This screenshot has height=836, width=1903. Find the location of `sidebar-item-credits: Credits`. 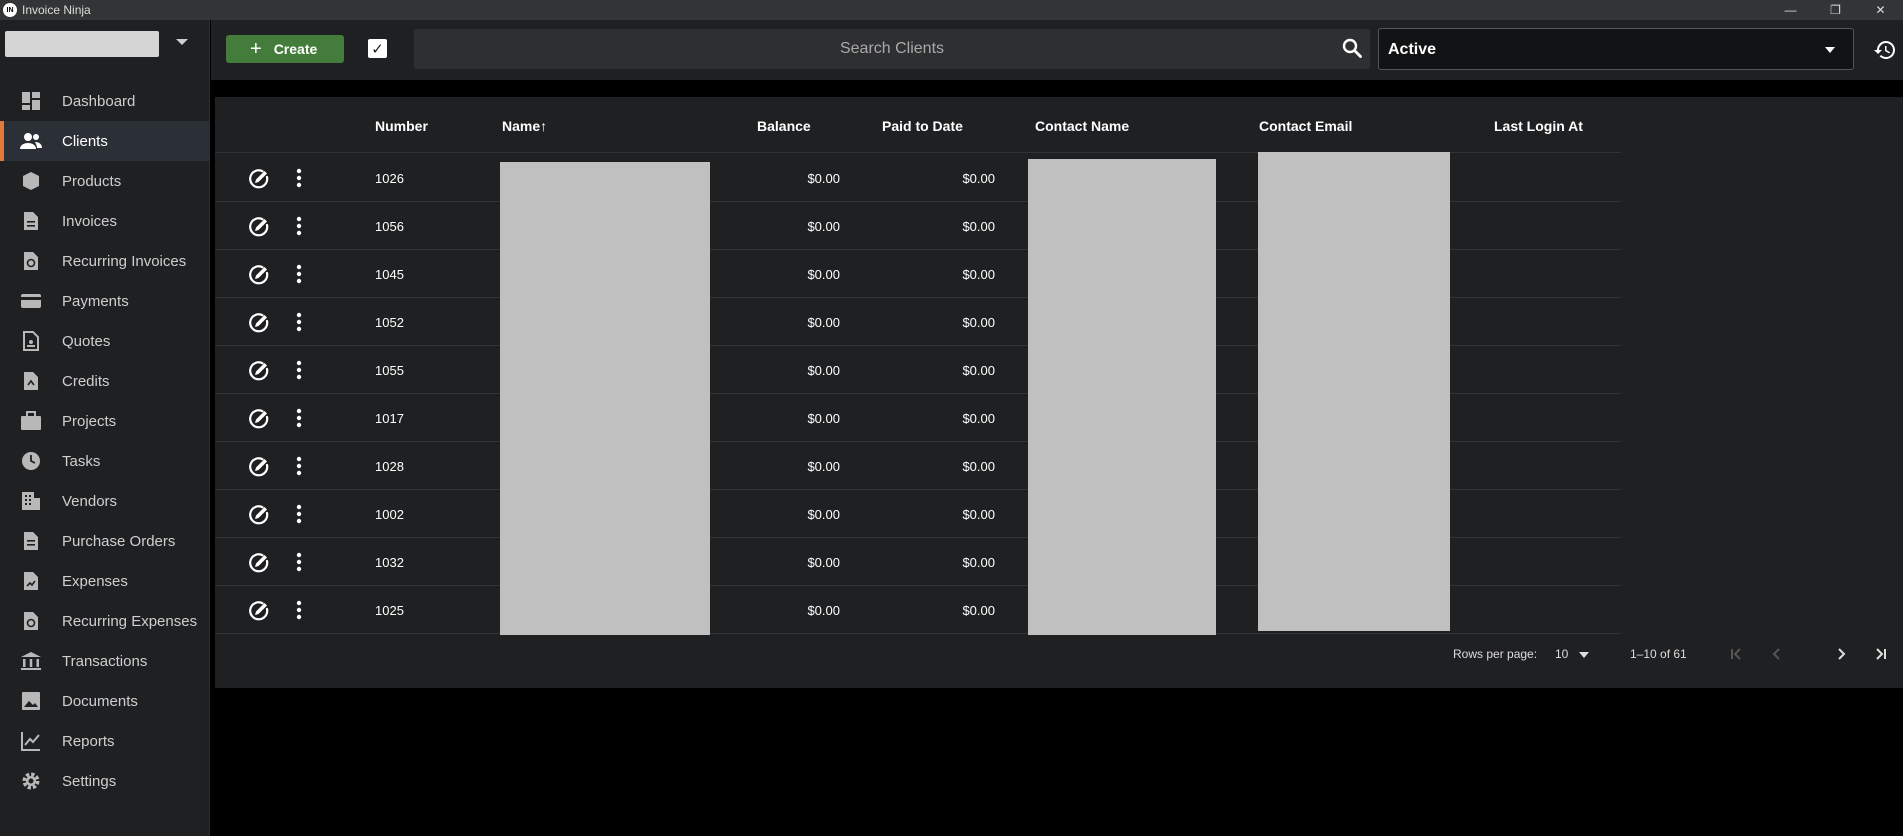

sidebar-item-credits: Credits is located at coordinates (105, 381).